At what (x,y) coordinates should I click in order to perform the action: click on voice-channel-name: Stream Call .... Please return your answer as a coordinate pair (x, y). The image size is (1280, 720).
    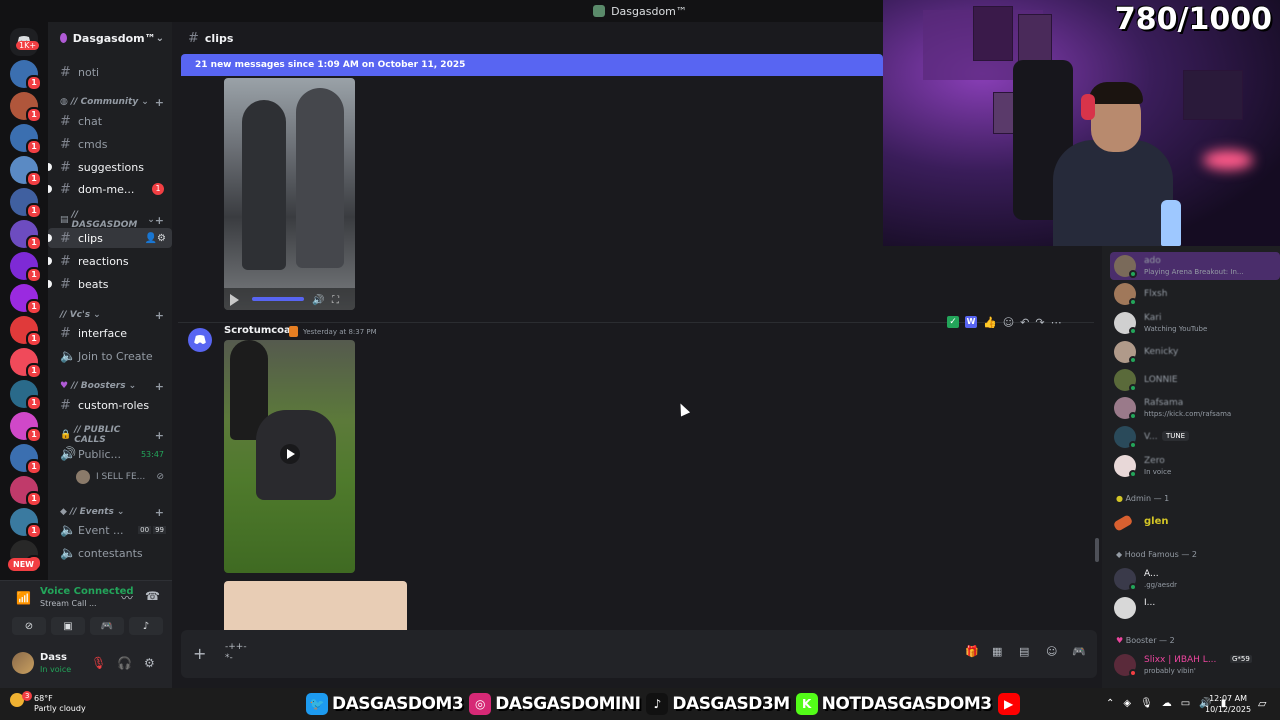
    Looking at the image, I should click on (68, 603).